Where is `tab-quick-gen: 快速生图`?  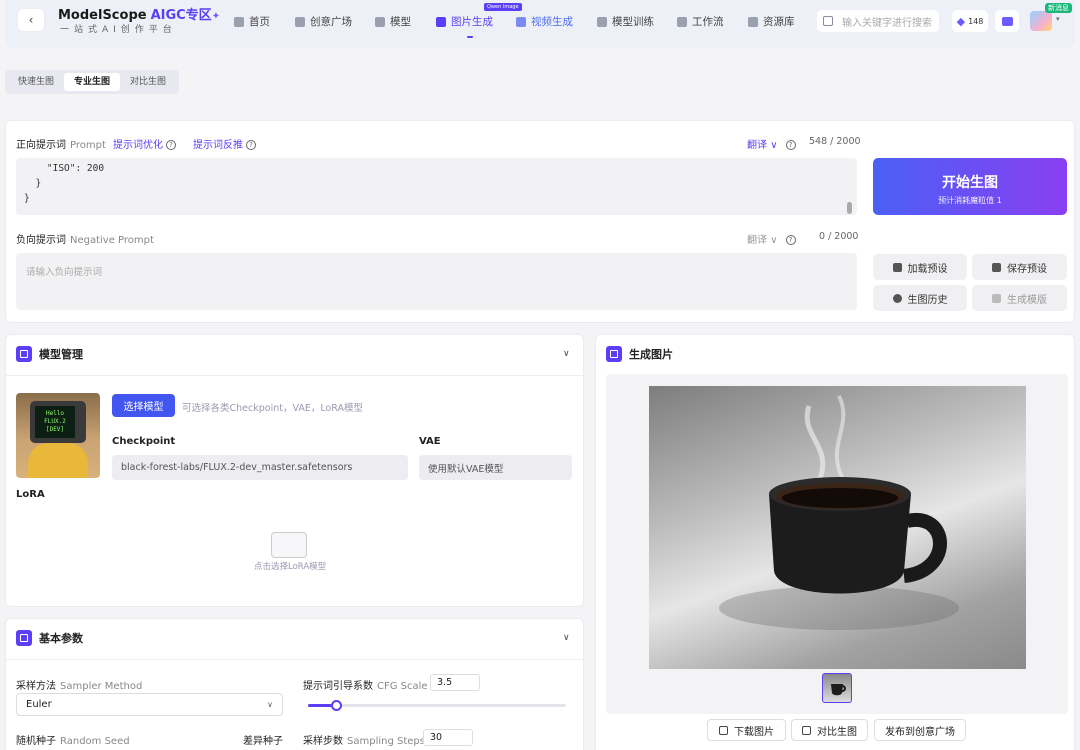
tab-quick-gen: 快速生图 is located at coordinates (36, 82).